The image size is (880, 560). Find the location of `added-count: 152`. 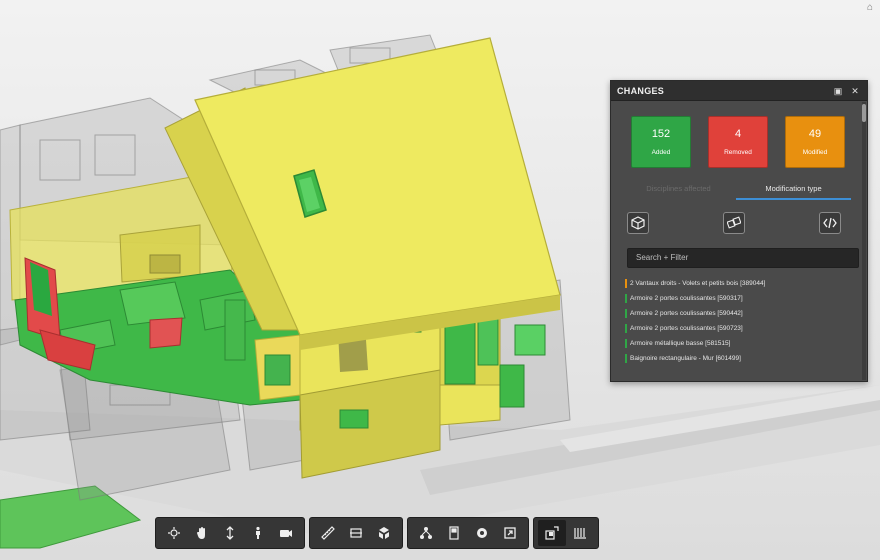

added-count: 152 is located at coordinates (661, 134).